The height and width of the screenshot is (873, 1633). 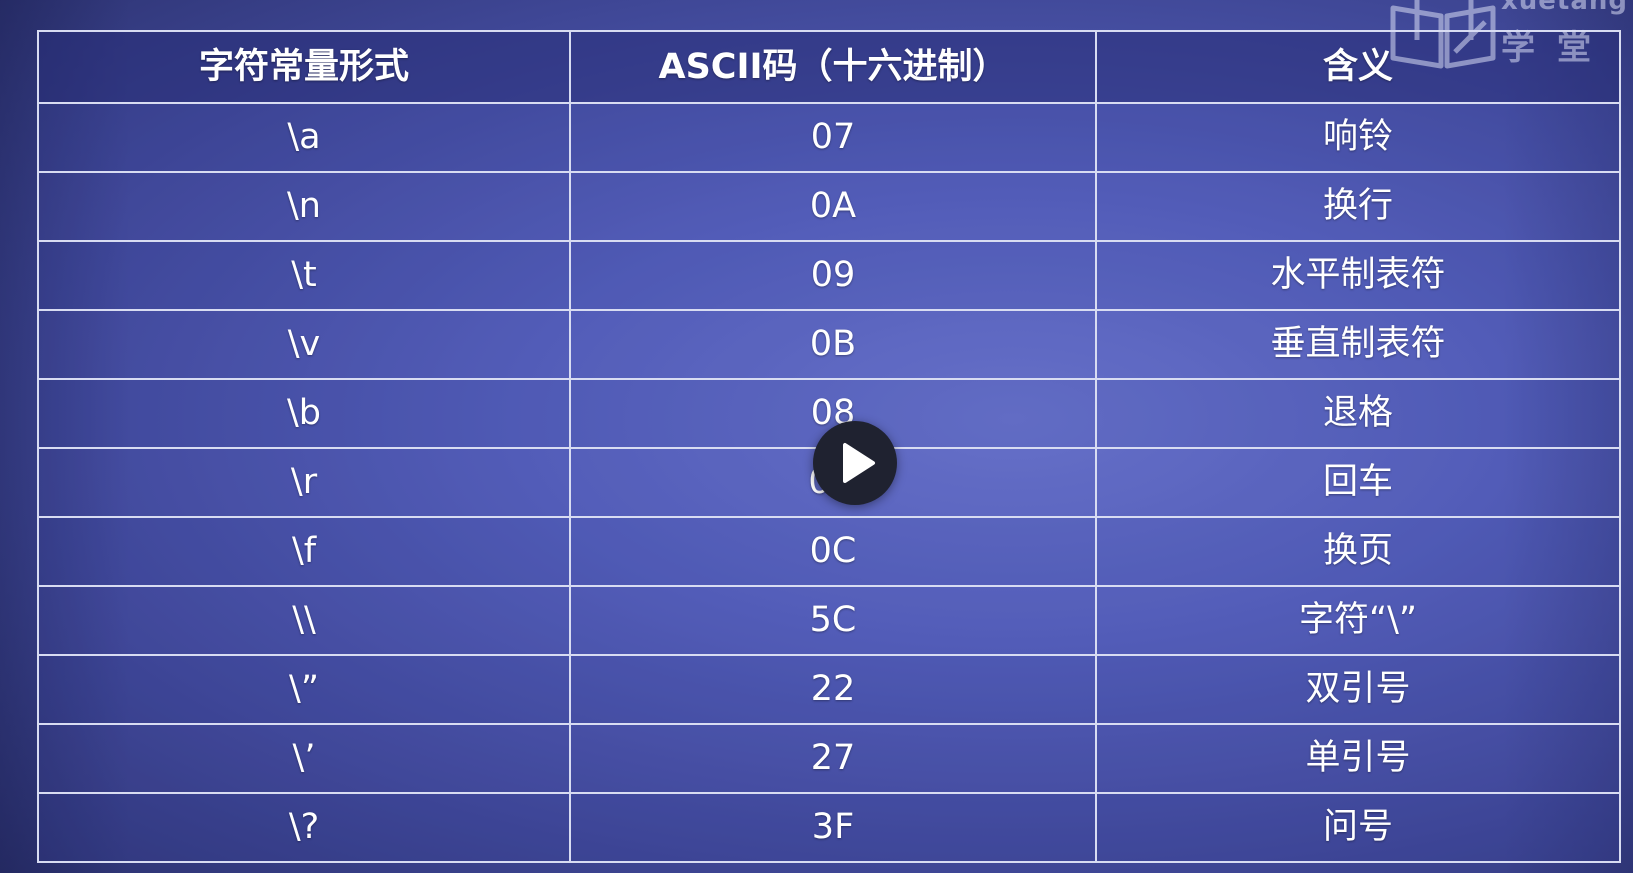 I want to click on cell-form: \\, so click(x=304, y=620).